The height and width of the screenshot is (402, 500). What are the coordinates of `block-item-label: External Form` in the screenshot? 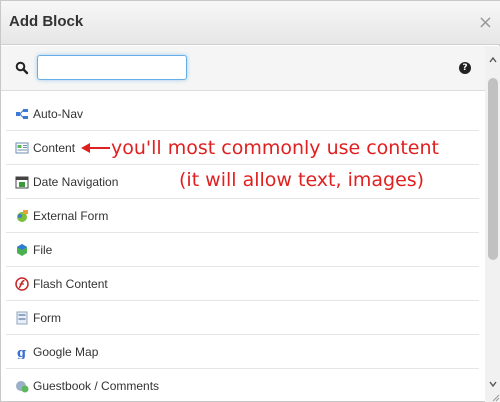 It's located at (71, 216).